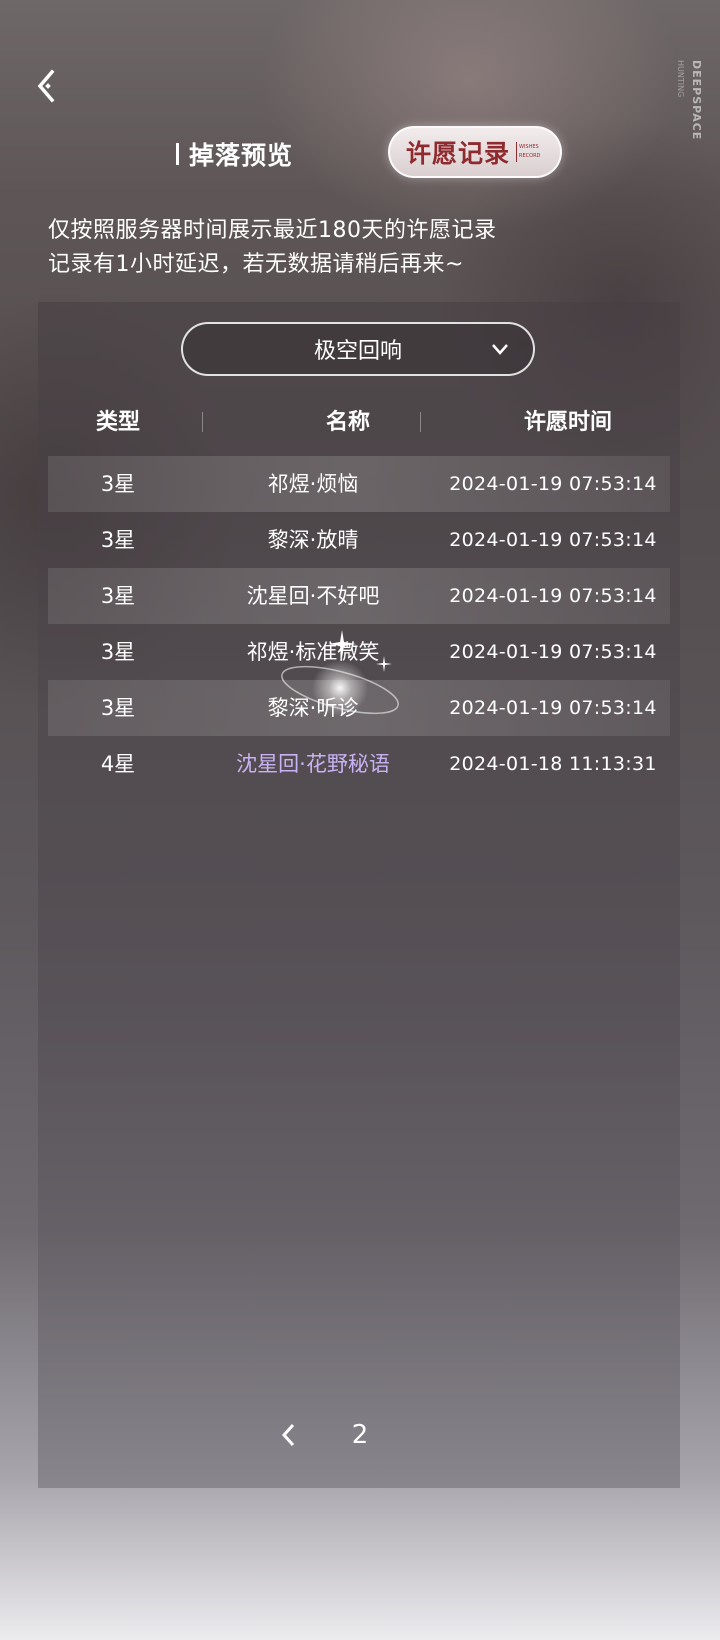 This screenshot has height=1640, width=720. What do you see at coordinates (313, 596) in the screenshot?
I see `row-name: 沈星回·不好吧` at bounding box center [313, 596].